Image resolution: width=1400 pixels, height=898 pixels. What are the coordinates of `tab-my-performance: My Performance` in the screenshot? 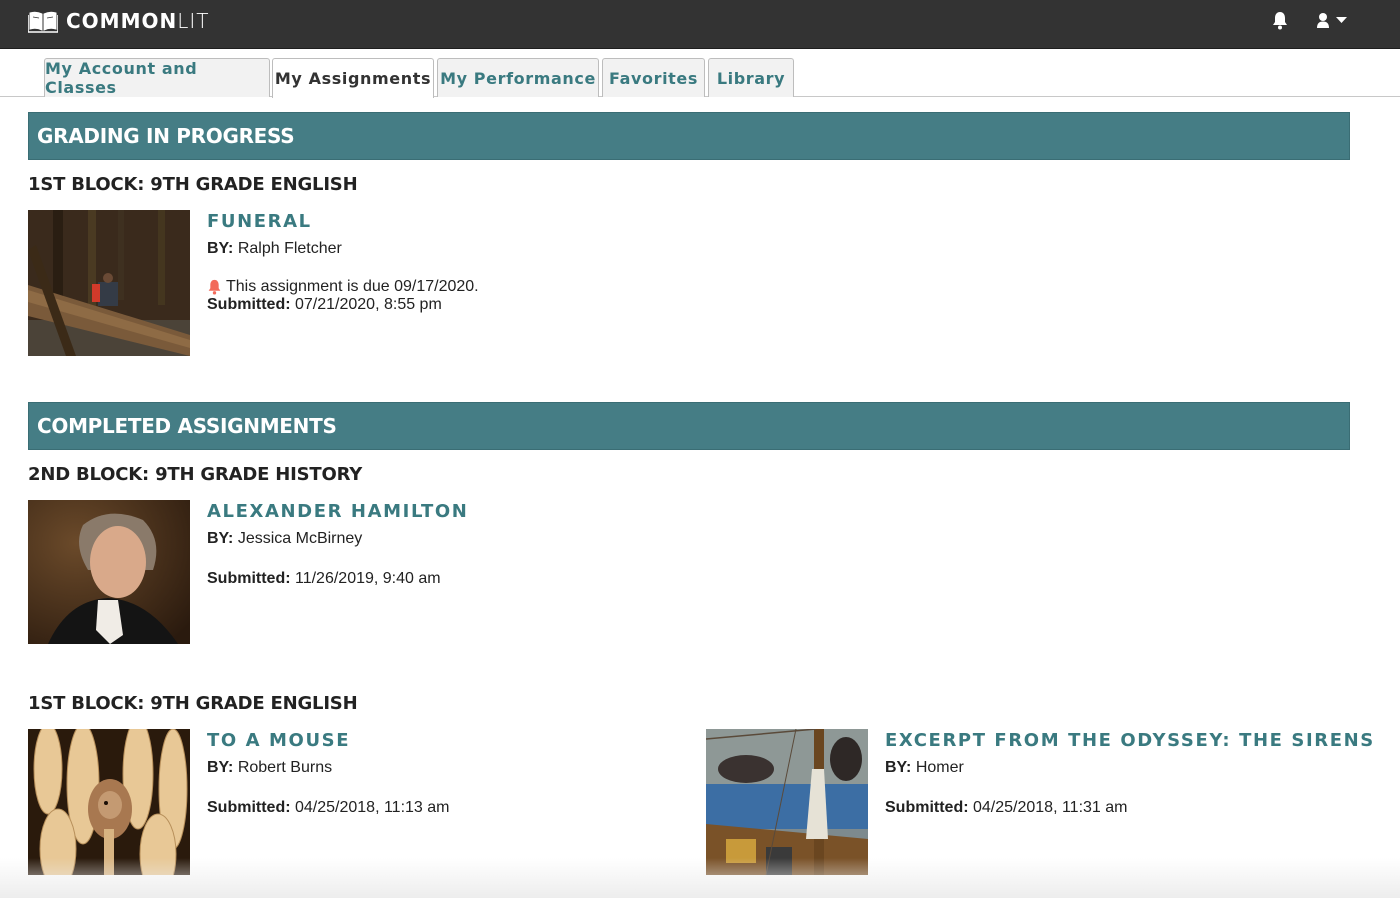 It's located at (518, 77).